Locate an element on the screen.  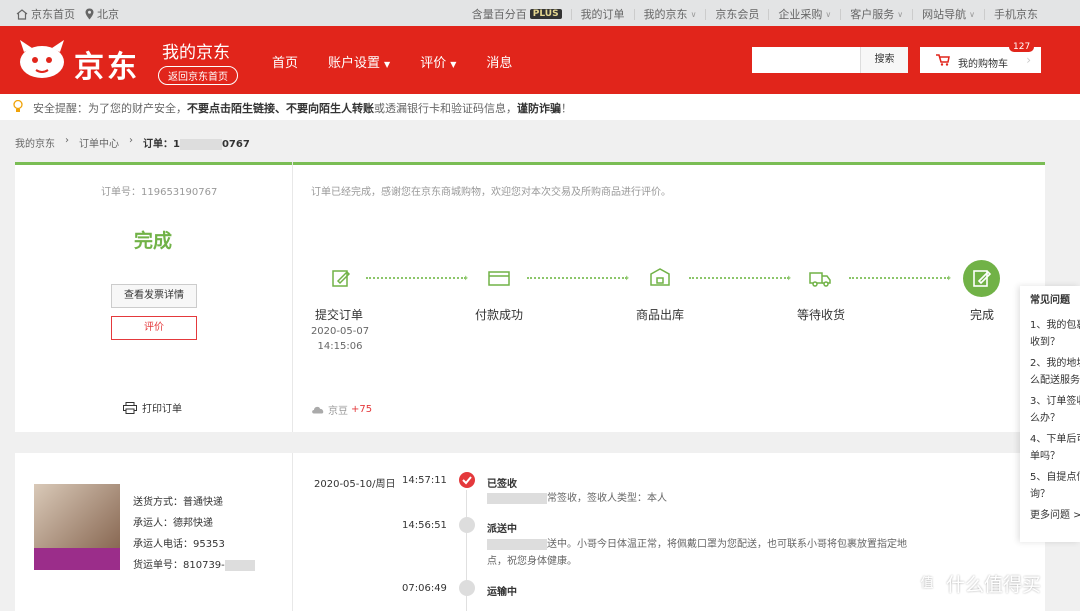
search-button: 搜索 is located at coordinates (884, 60).